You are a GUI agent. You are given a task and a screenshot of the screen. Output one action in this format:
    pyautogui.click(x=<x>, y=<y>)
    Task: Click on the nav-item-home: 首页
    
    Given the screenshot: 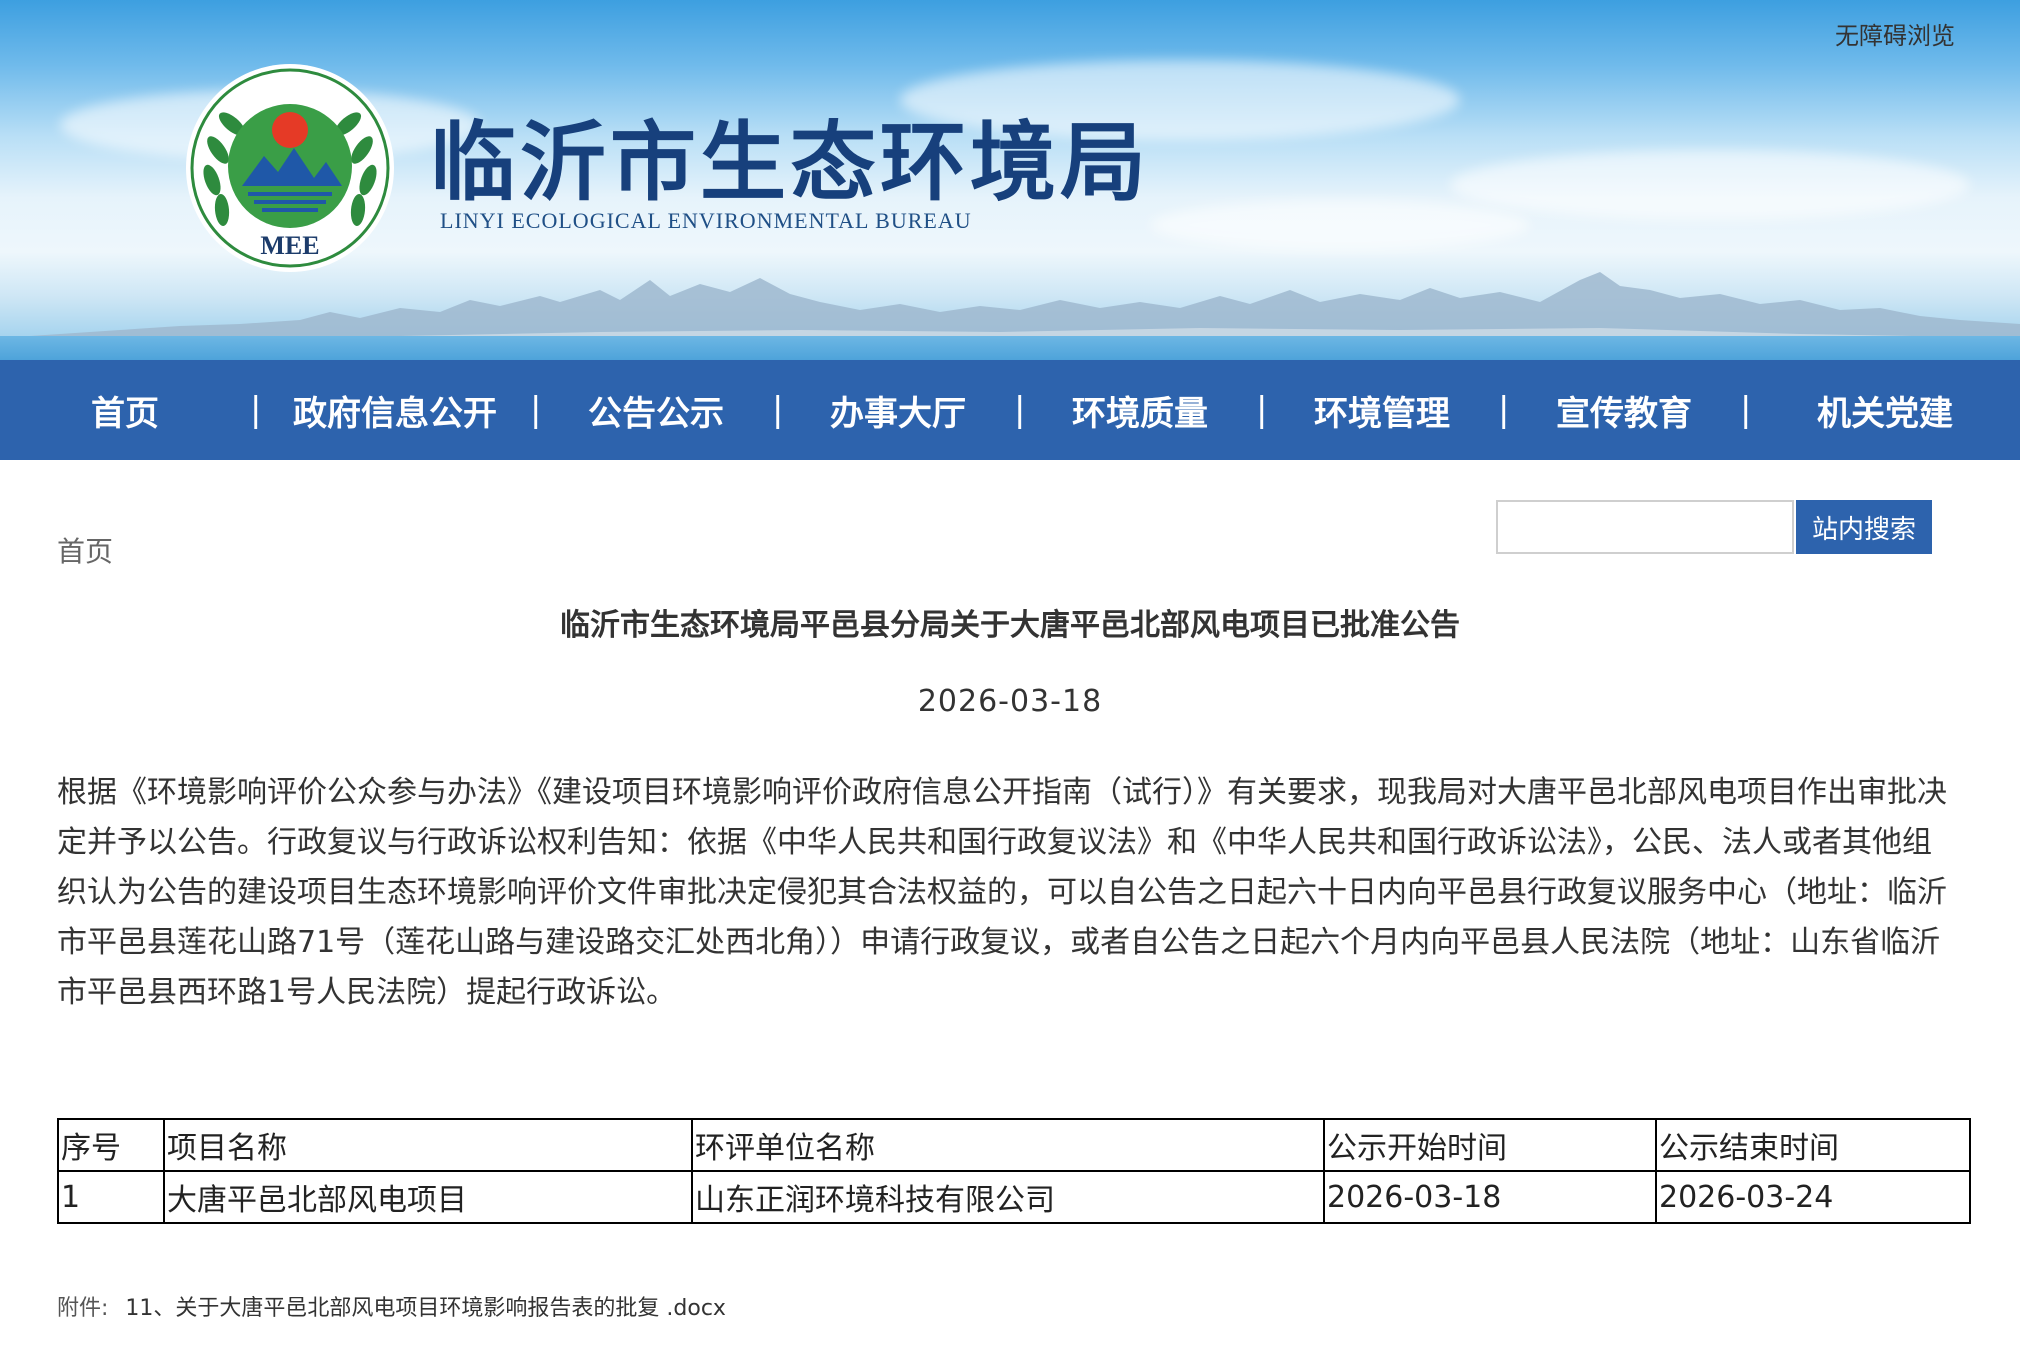 What is the action you would take?
    pyautogui.click(x=125, y=410)
    